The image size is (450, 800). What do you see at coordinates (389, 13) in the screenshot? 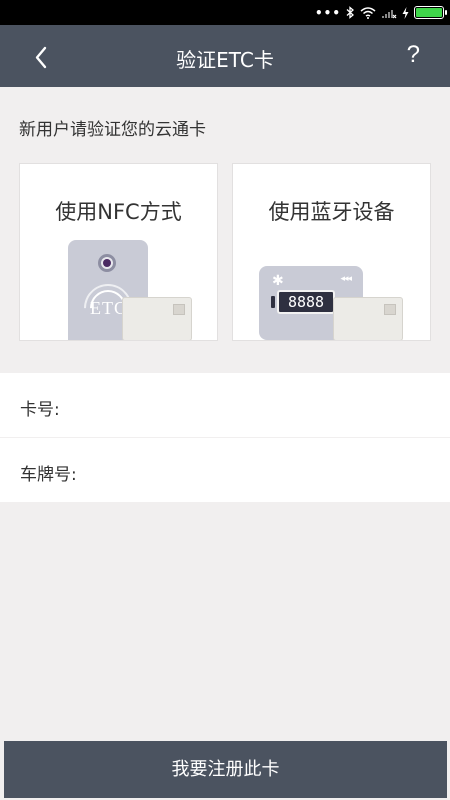
I see `signal-icon` at bounding box center [389, 13].